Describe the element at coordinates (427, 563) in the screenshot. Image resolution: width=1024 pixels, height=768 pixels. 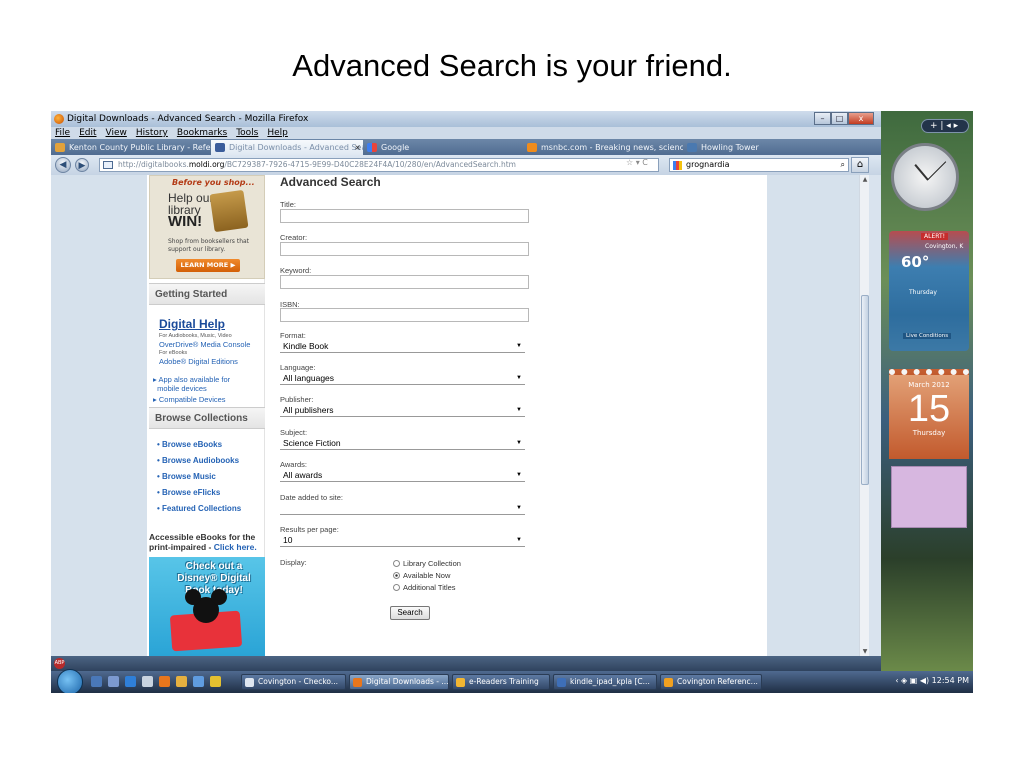
I see `radio-library-collection: Library Collection` at that location.